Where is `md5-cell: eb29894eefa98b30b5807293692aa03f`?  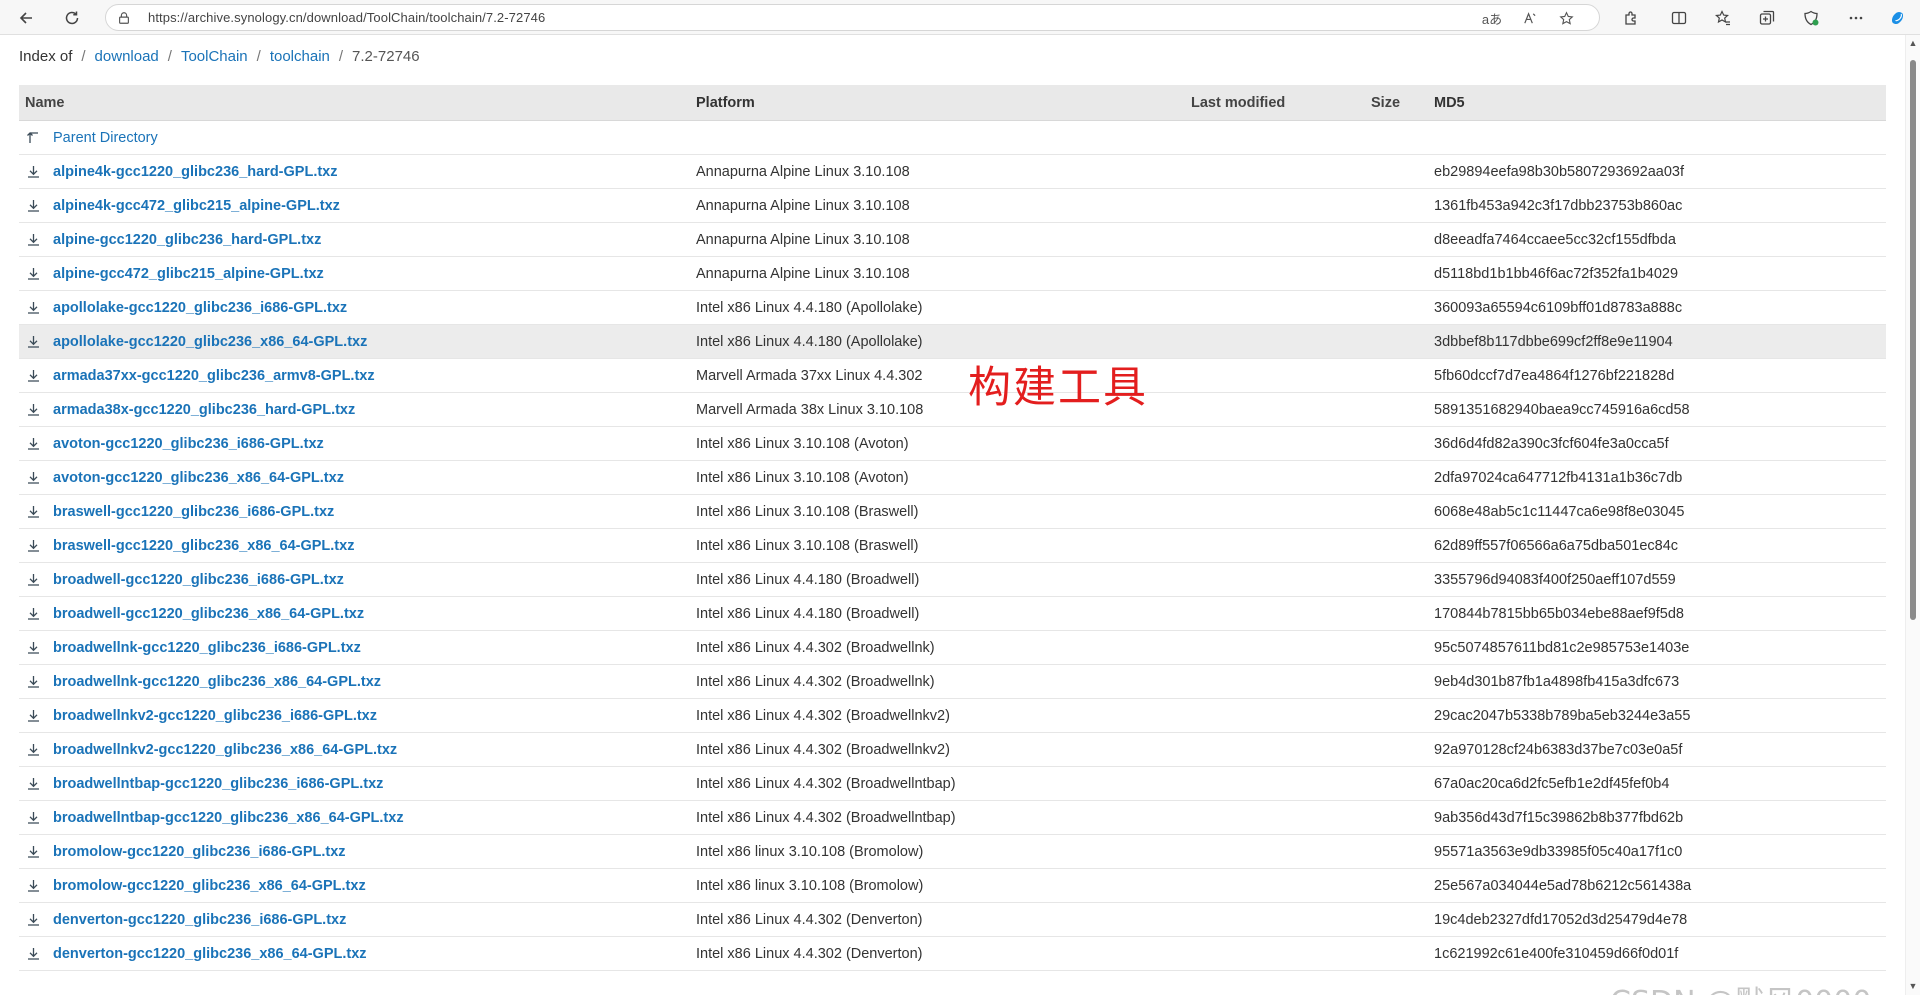 md5-cell: eb29894eefa98b30b5807293692aa03f is located at coordinates (1559, 171).